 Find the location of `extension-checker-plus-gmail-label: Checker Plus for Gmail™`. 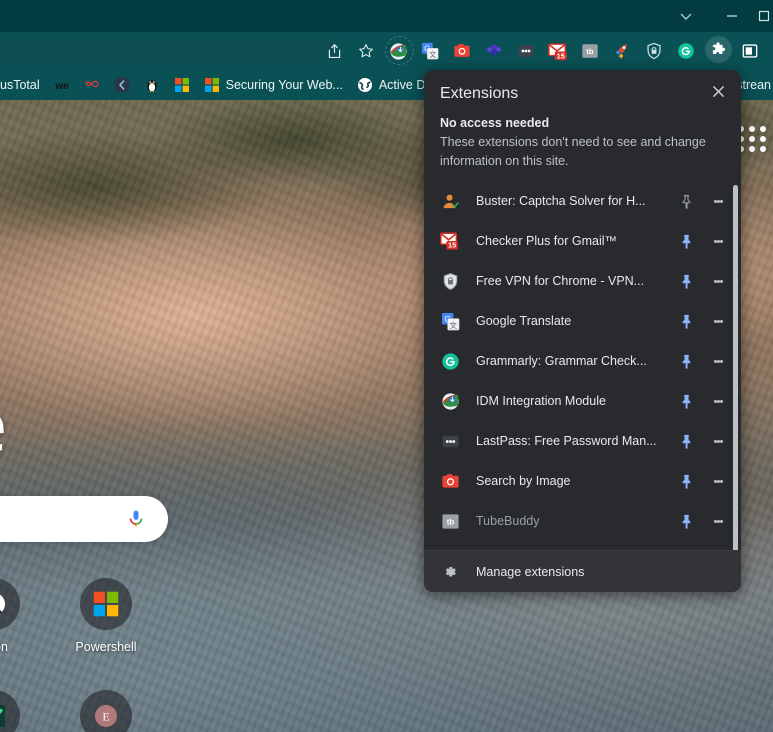

extension-checker-plus-gmail-label: Checker Plus for Gmail™ is located at coordinates (547, 241).